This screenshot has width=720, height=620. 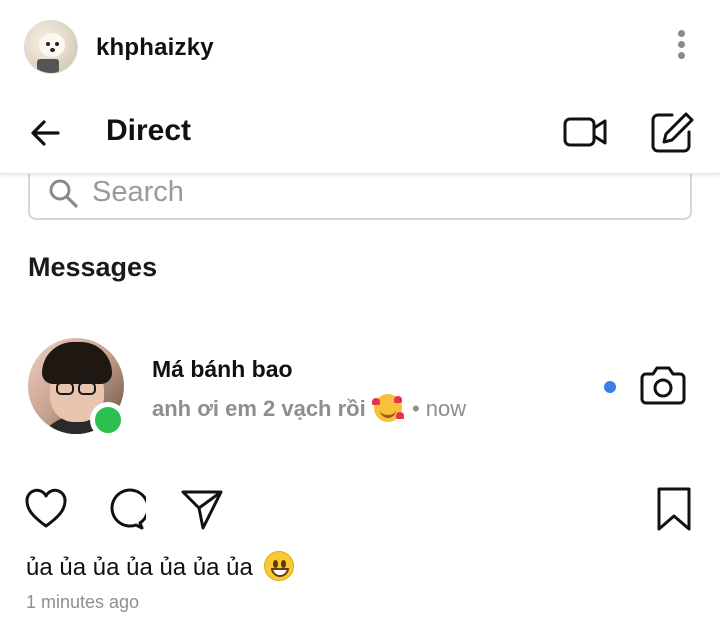 What do you see at coordinates (155, 48) in the screenshot?
I see `post-username: khphaizky` at bounding box center [155, 48].